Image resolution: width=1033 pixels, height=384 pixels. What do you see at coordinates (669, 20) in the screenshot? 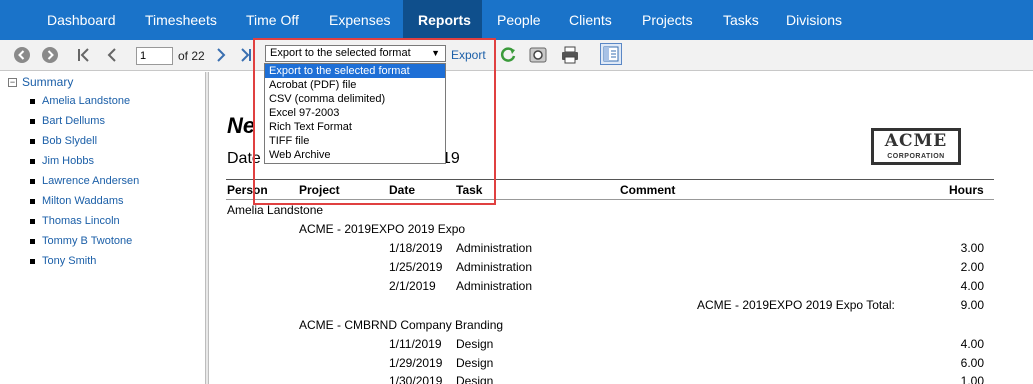
I see `nav-projects: Projects` at bounding box center [669, 20].